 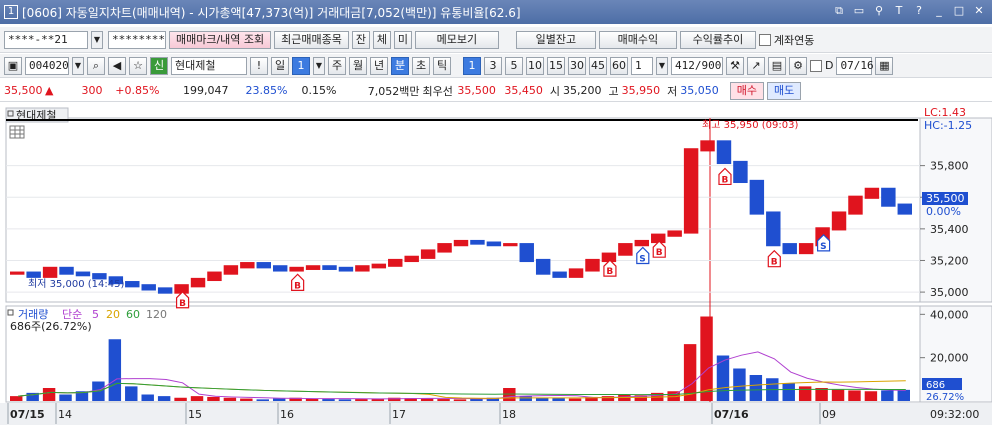 I want to click on marker-label: S, so click(x=823, y=247).